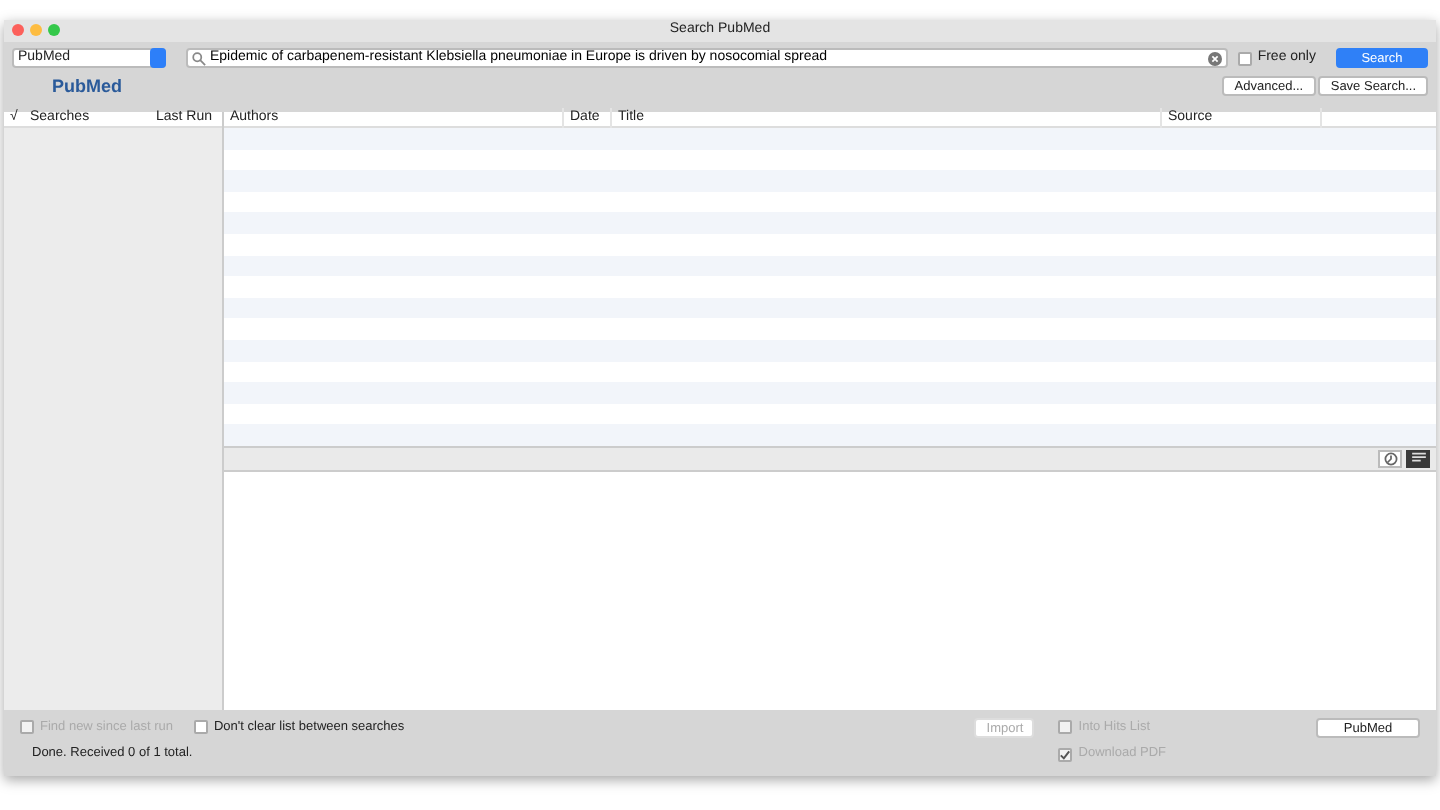 The height and width of the screenshot is (810, 1440). What do you see at coordinates (1418, 458) in the screenshot?
I see `text-view-button` at bounding box center [1418, 458].